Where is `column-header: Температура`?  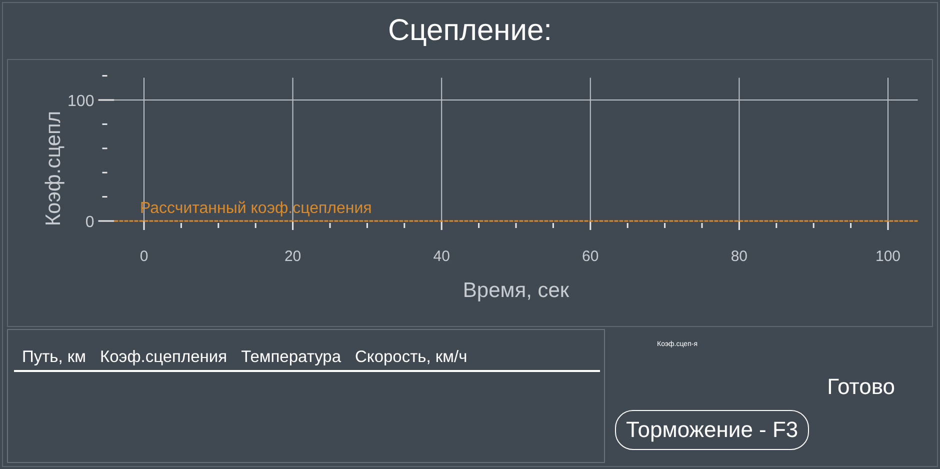
column-header: Температура is located at coordinates (291, 357).